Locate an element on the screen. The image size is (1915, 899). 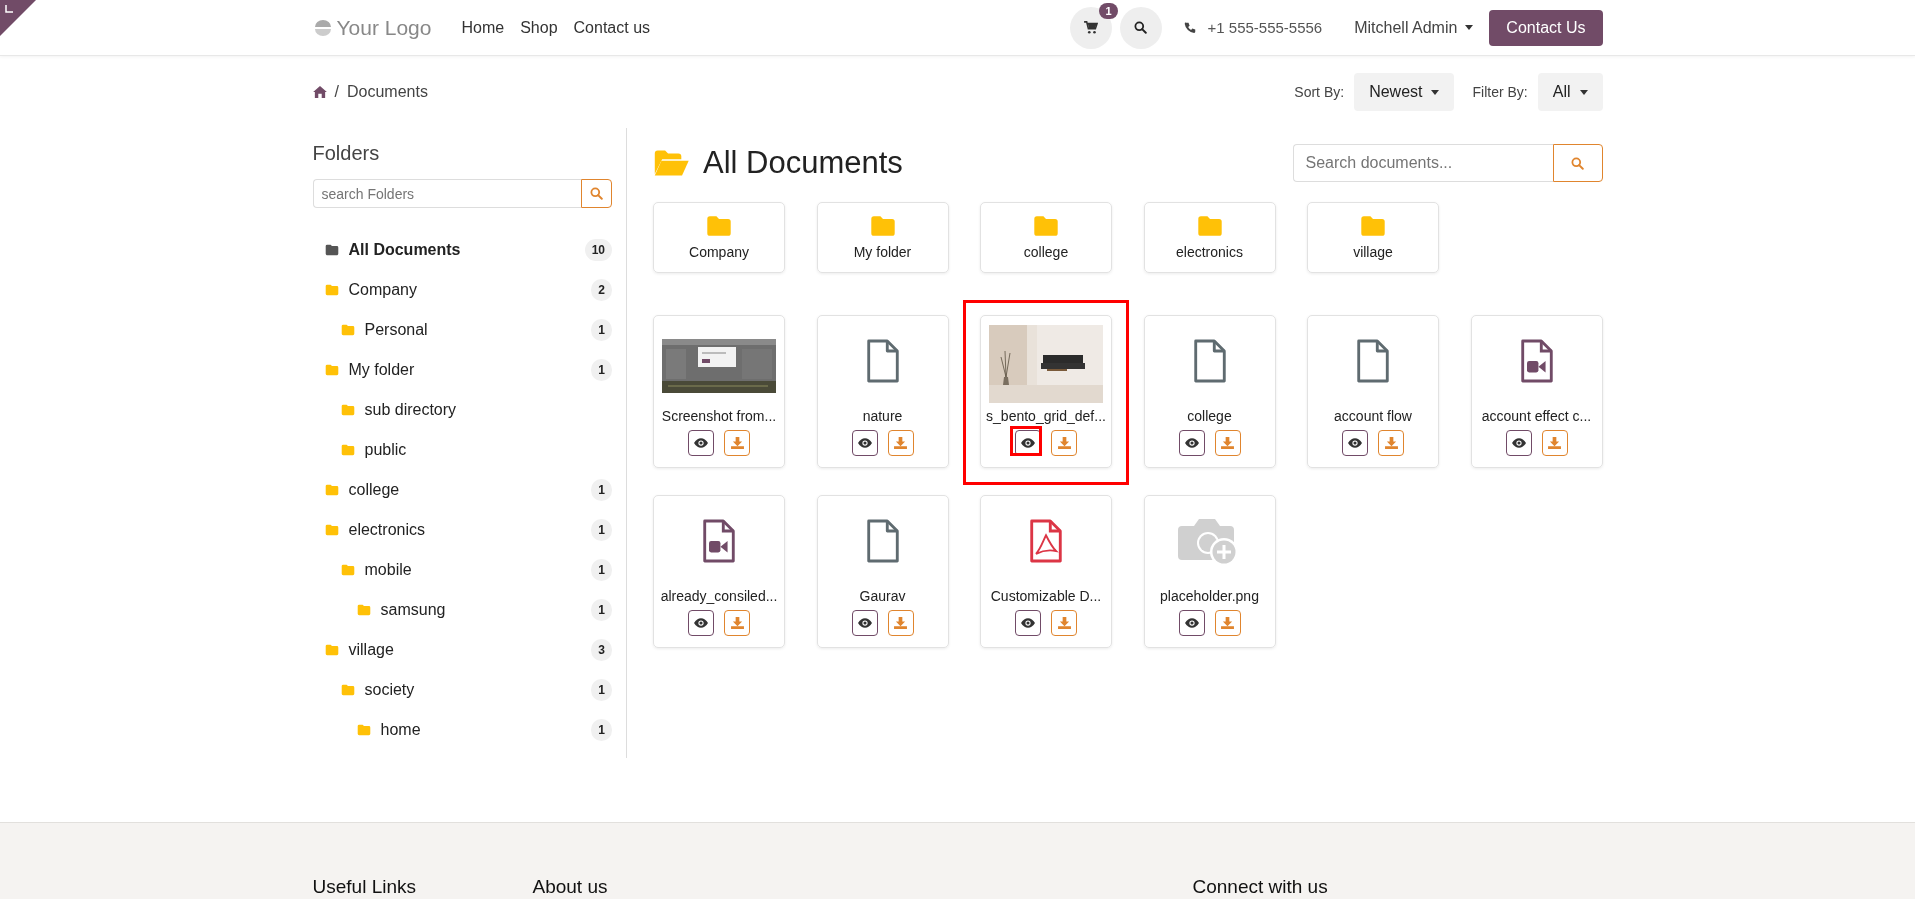
logo: Your Logo is located at coordinates (372, 27).